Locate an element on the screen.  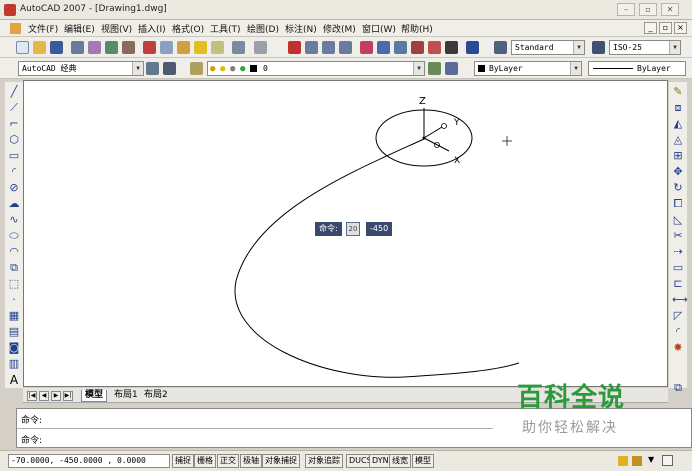
extend-icon: ⇢ is located at coordinates (678, 252).